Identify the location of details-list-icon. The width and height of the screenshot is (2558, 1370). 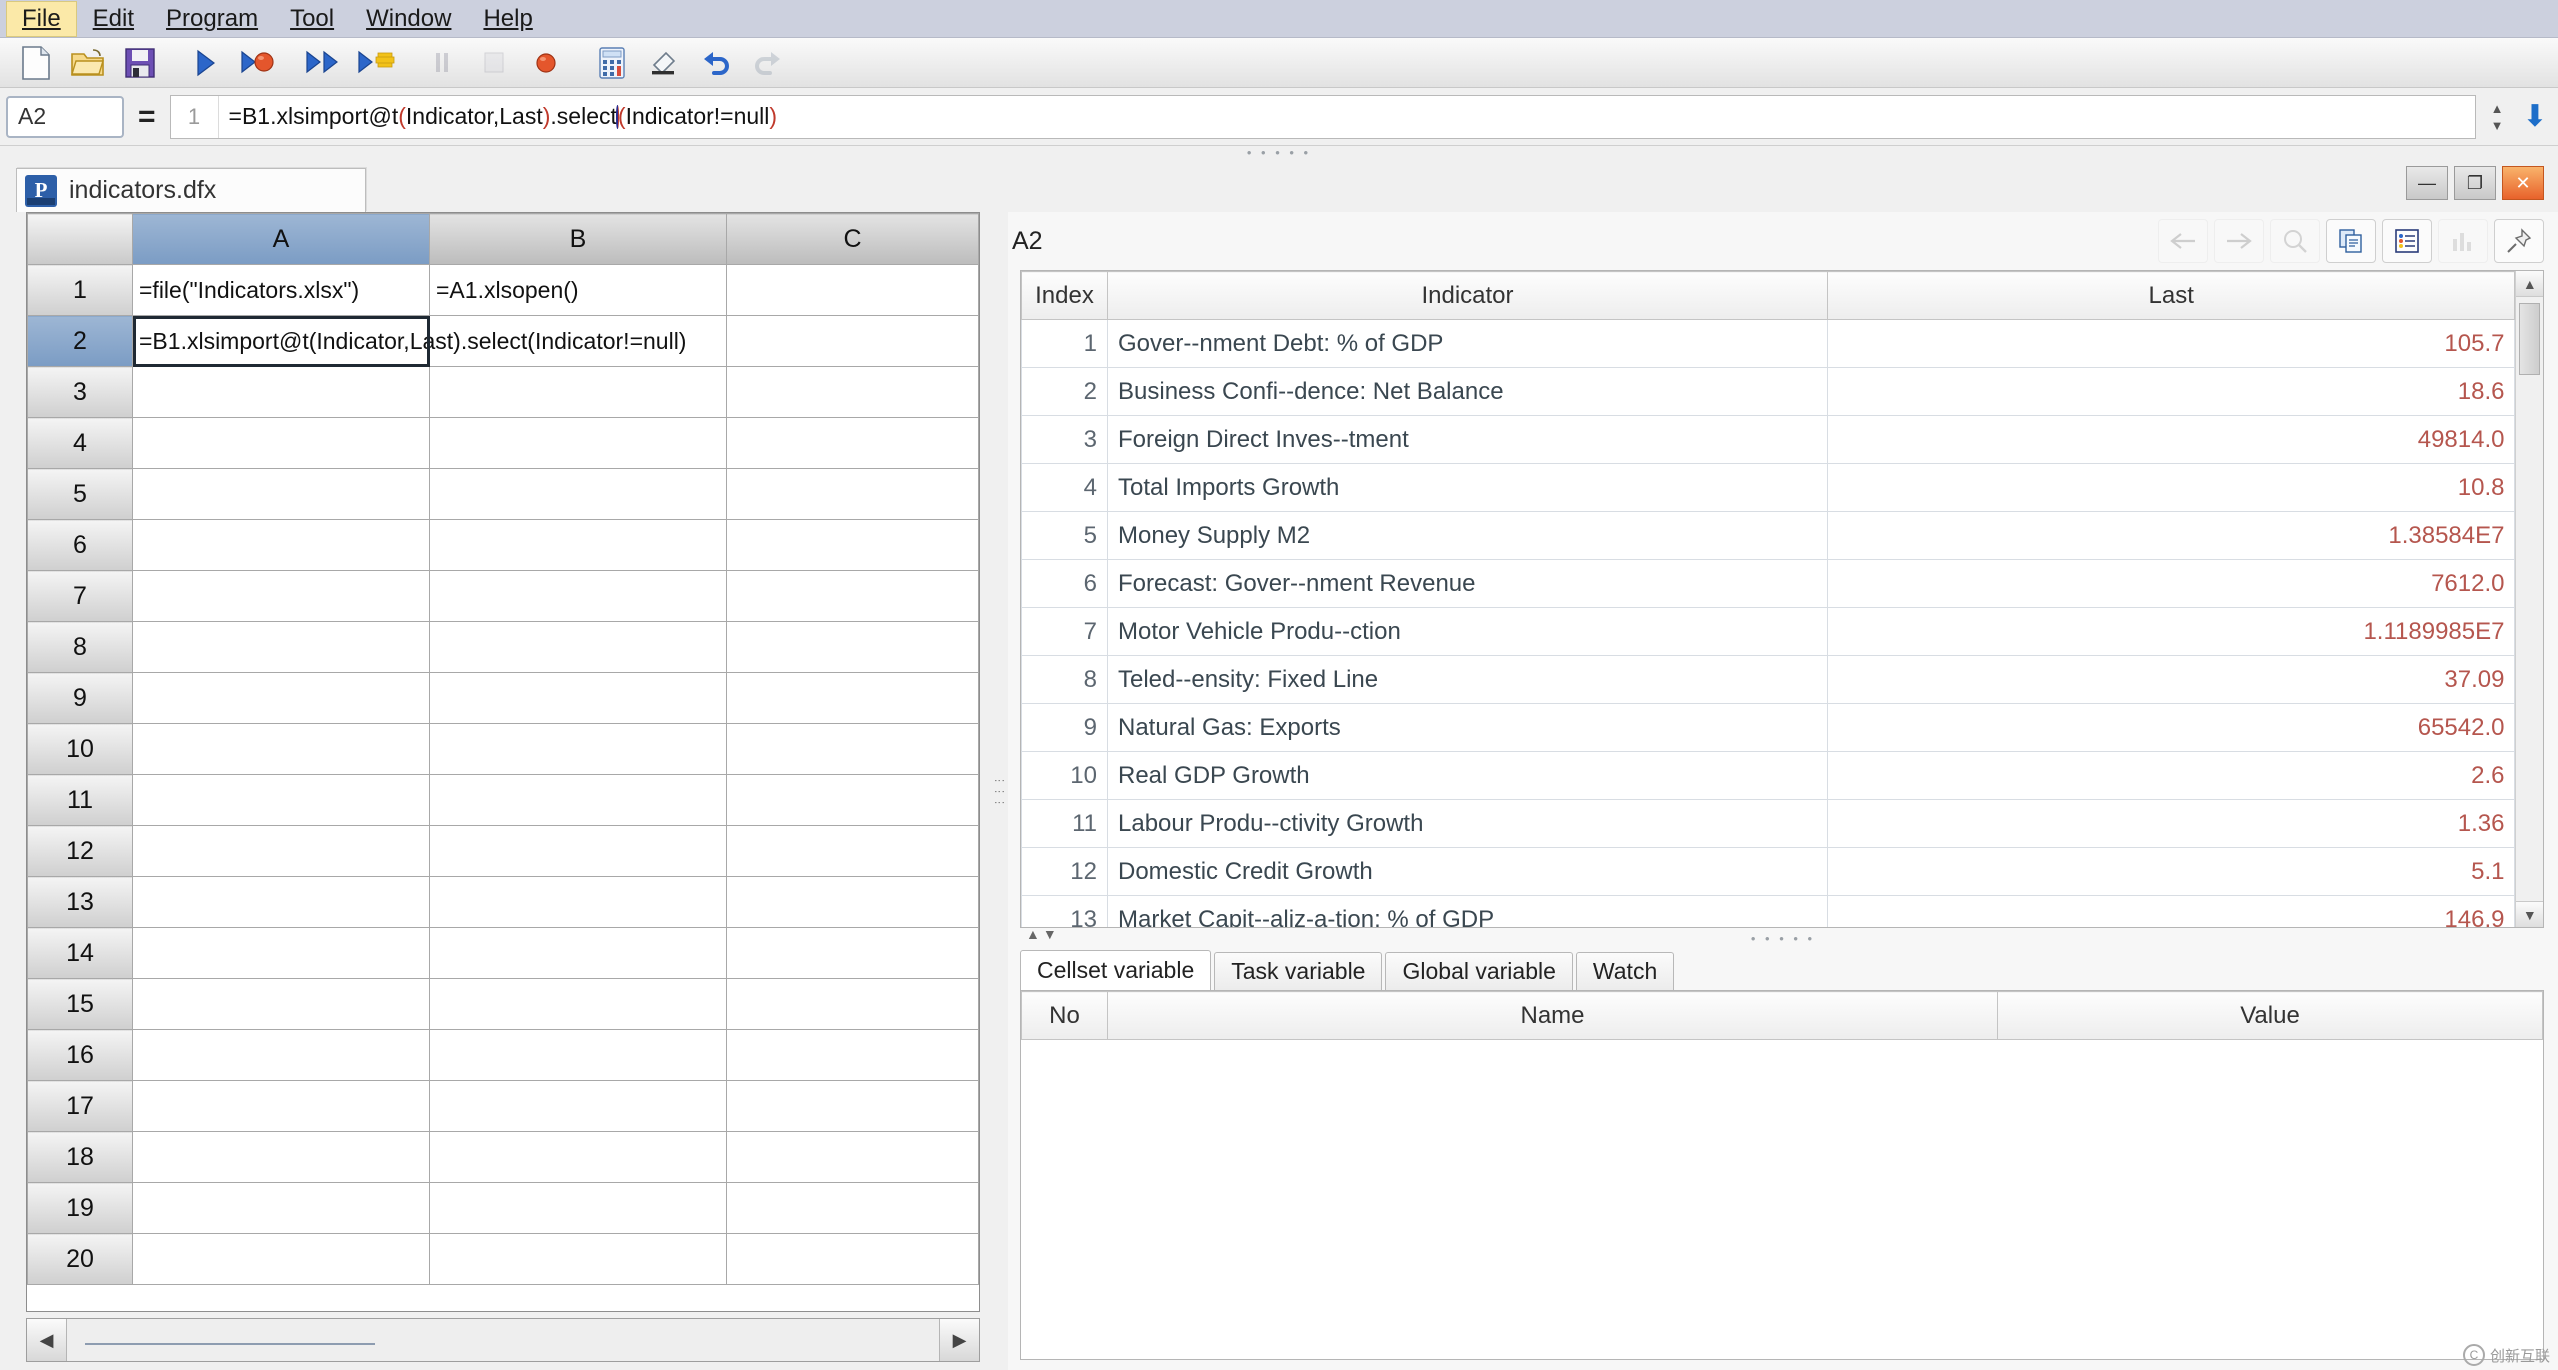
(2407, 241).